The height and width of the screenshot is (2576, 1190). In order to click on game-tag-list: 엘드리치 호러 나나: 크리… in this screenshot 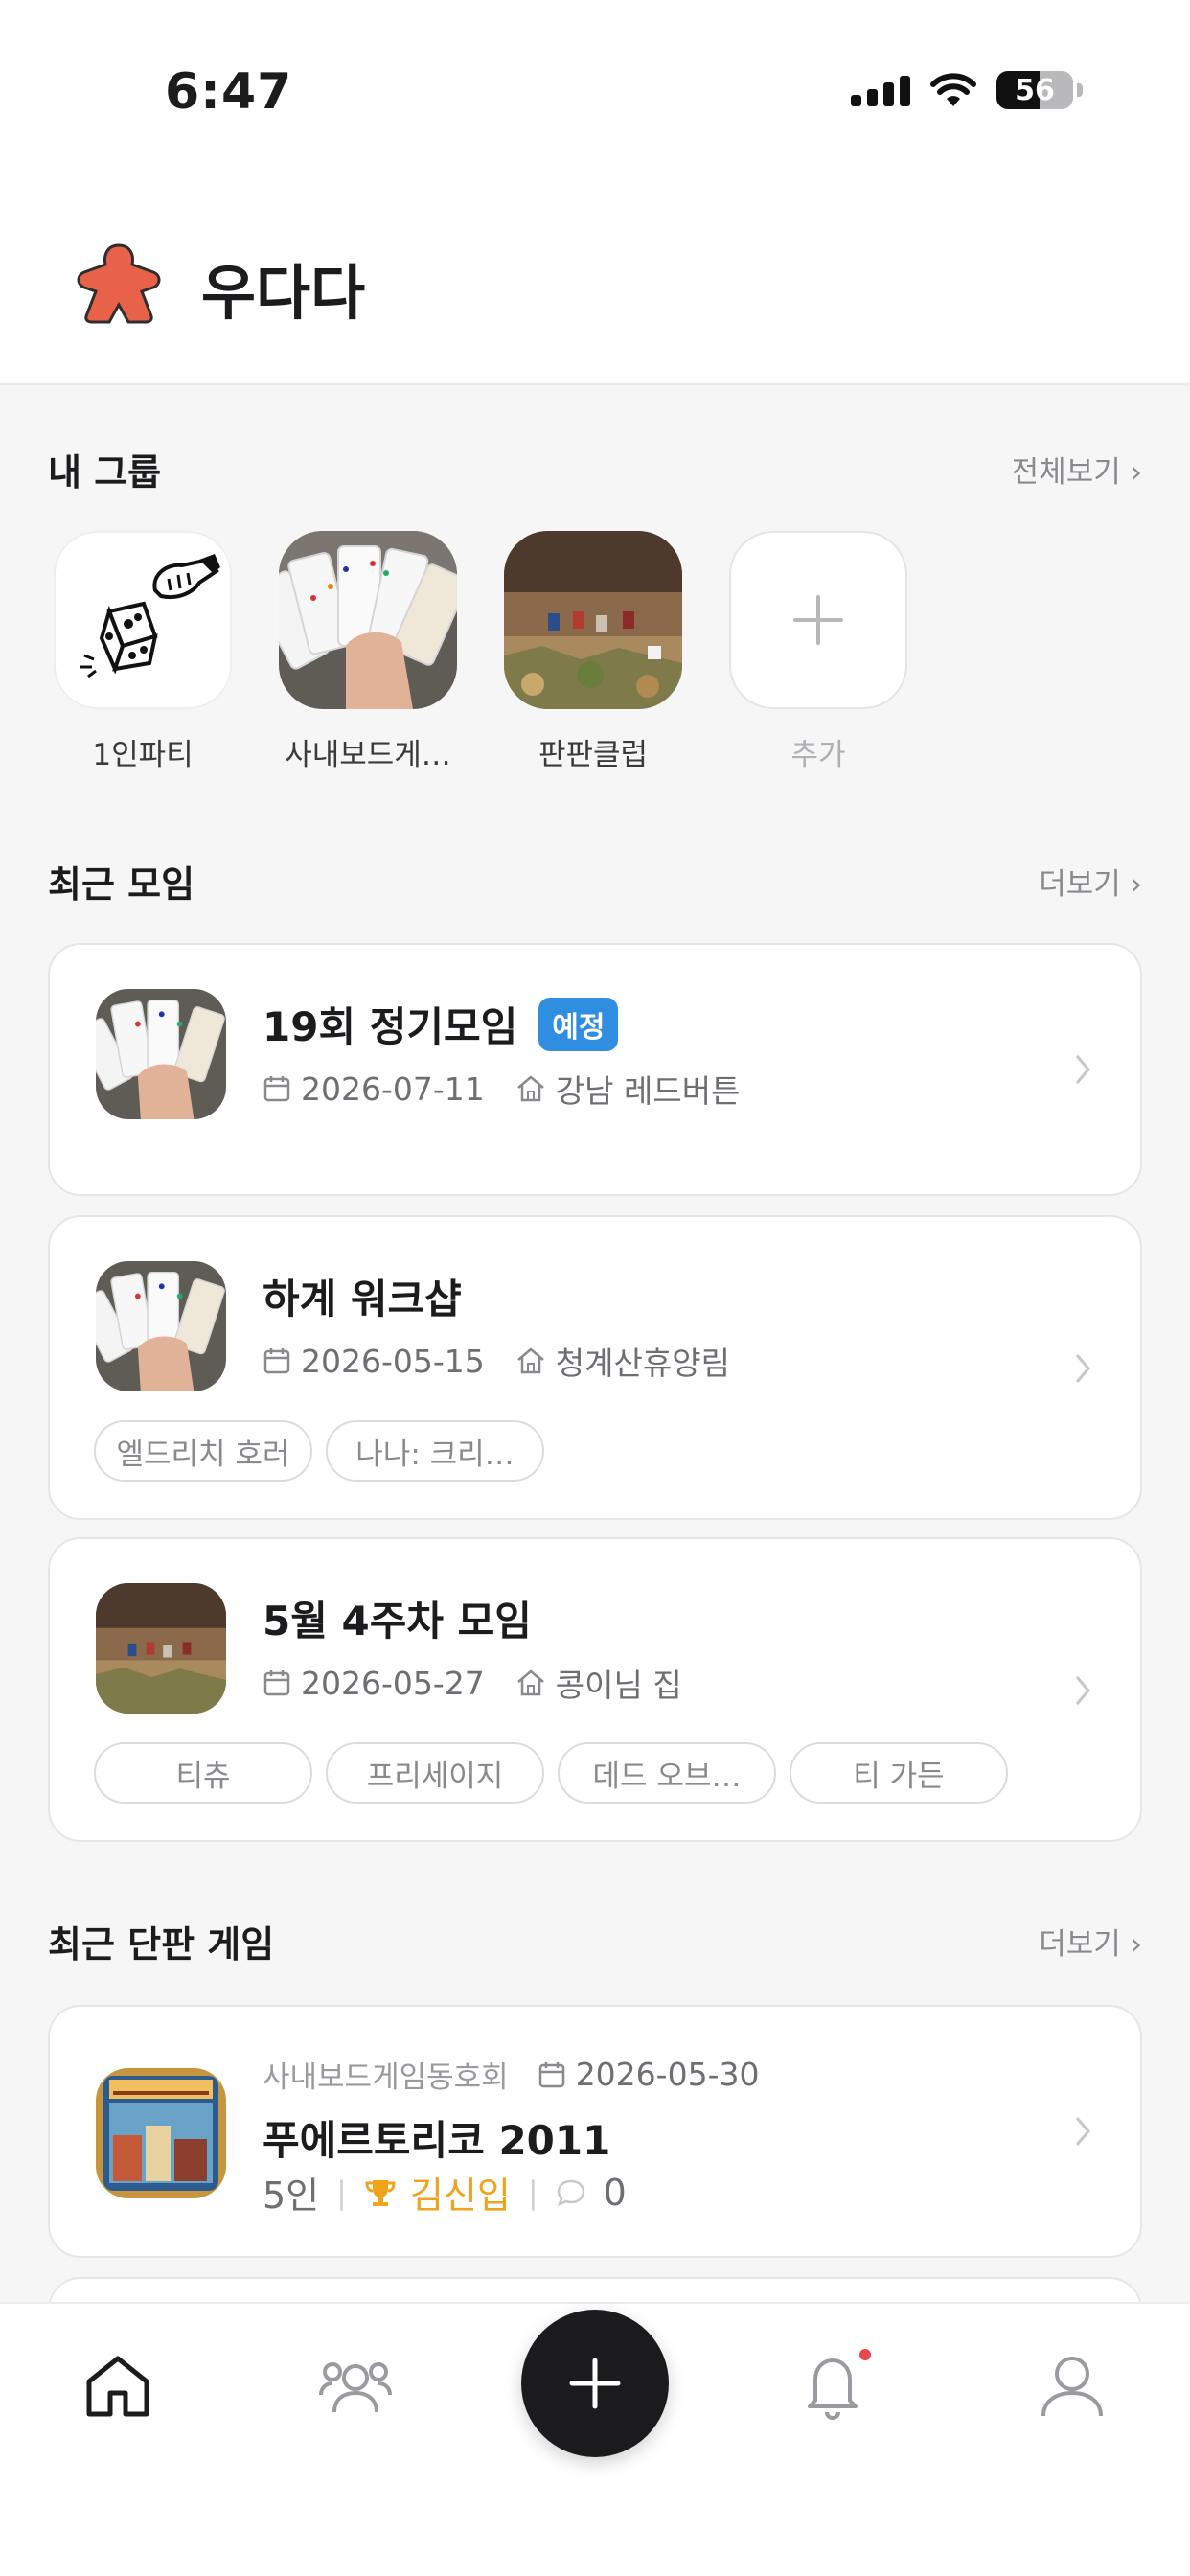, I will do `click(319, 1451)`.